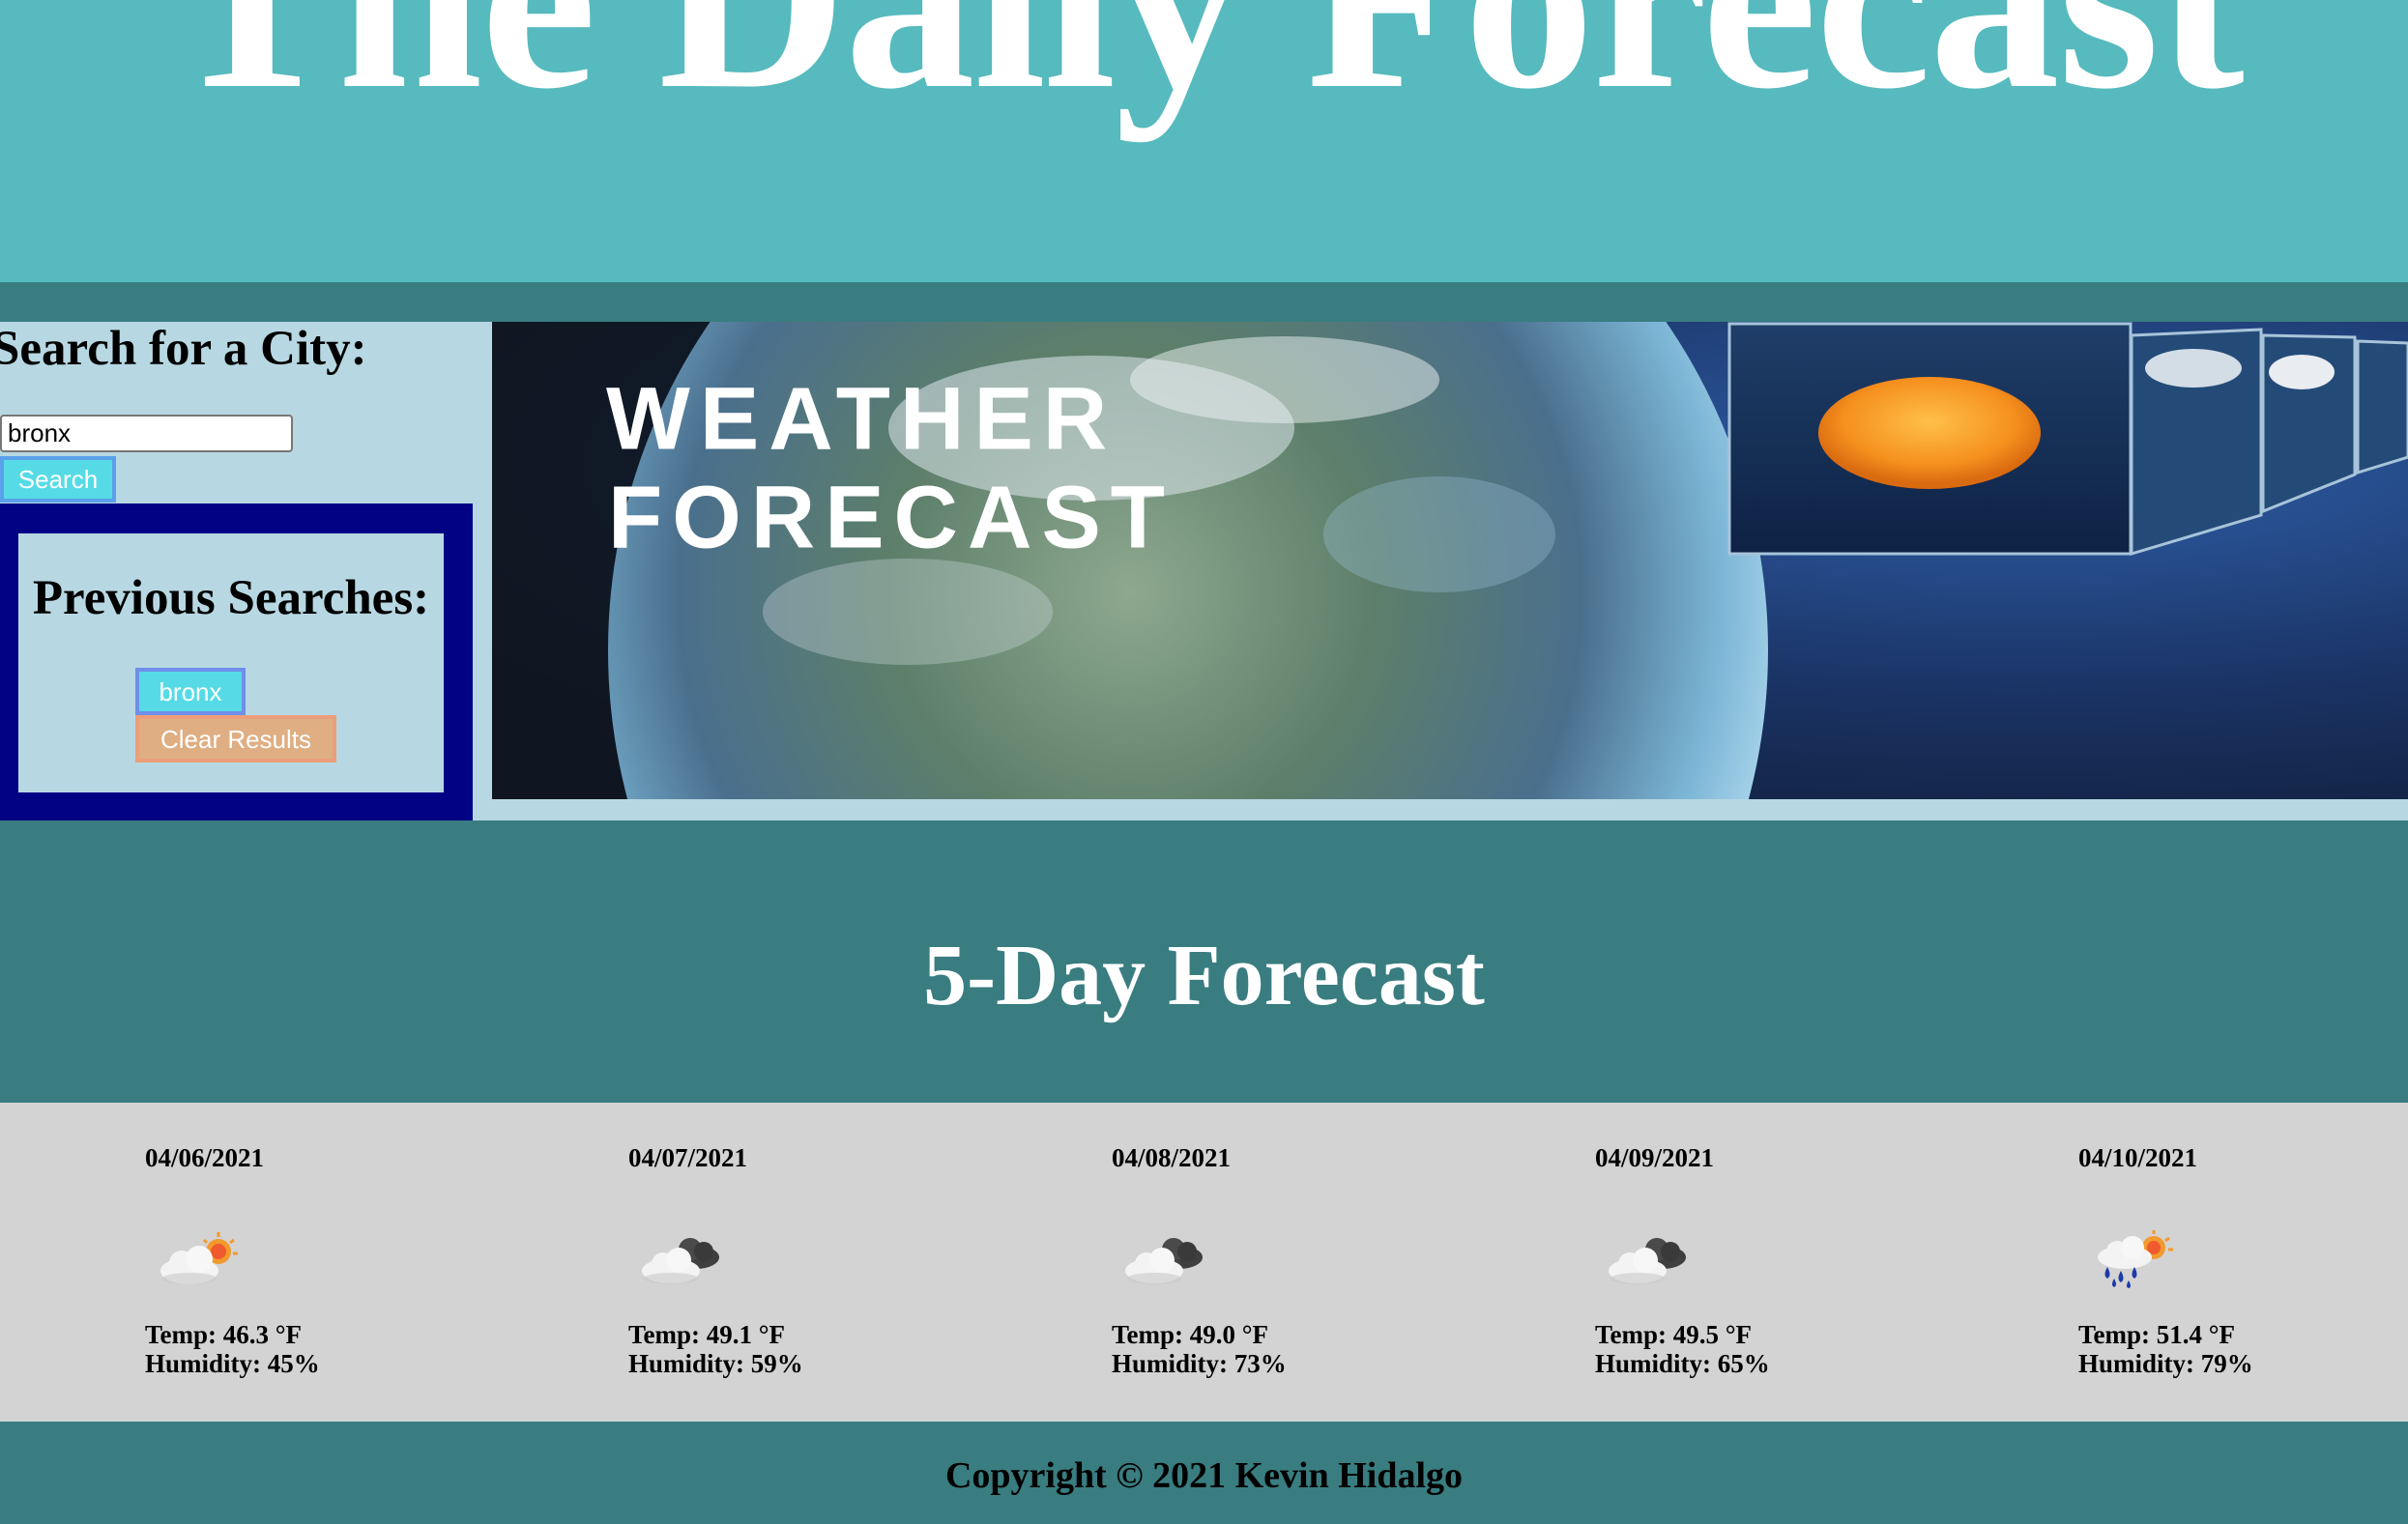 The width and height of the screenshot is (2408, 1524). Describe the element at coordinates (1929, 433) in the screenshot. I see `sun-icon` at that location.